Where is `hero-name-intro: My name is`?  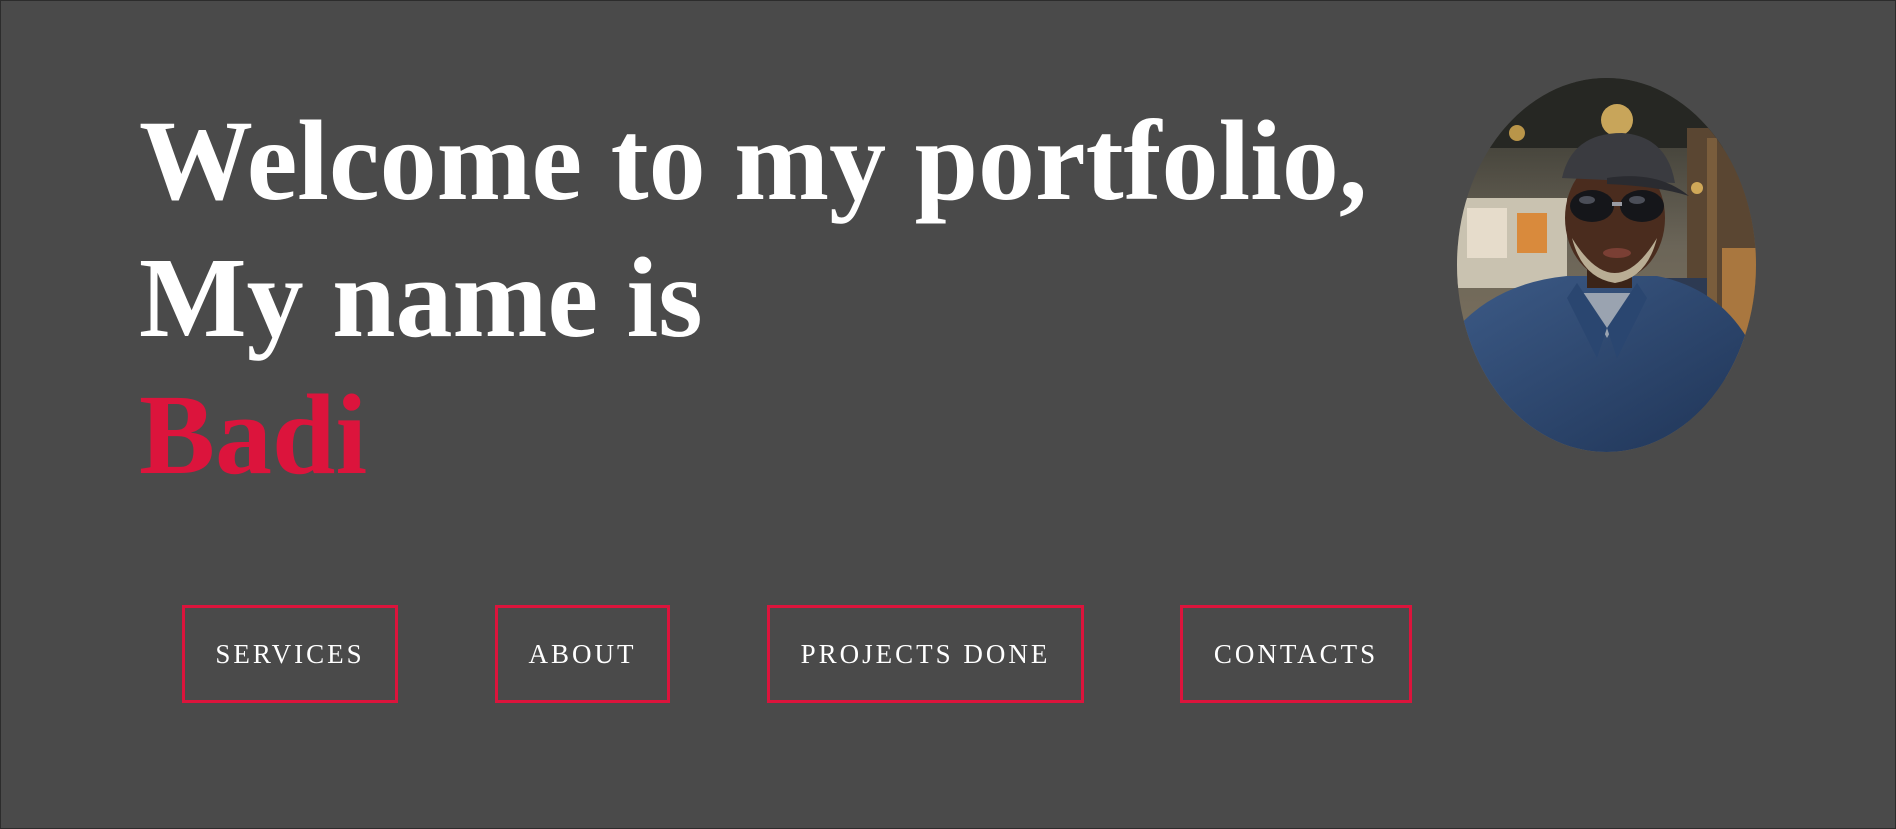
hero-name-intro: My name is is located at coordinates (421, 297).